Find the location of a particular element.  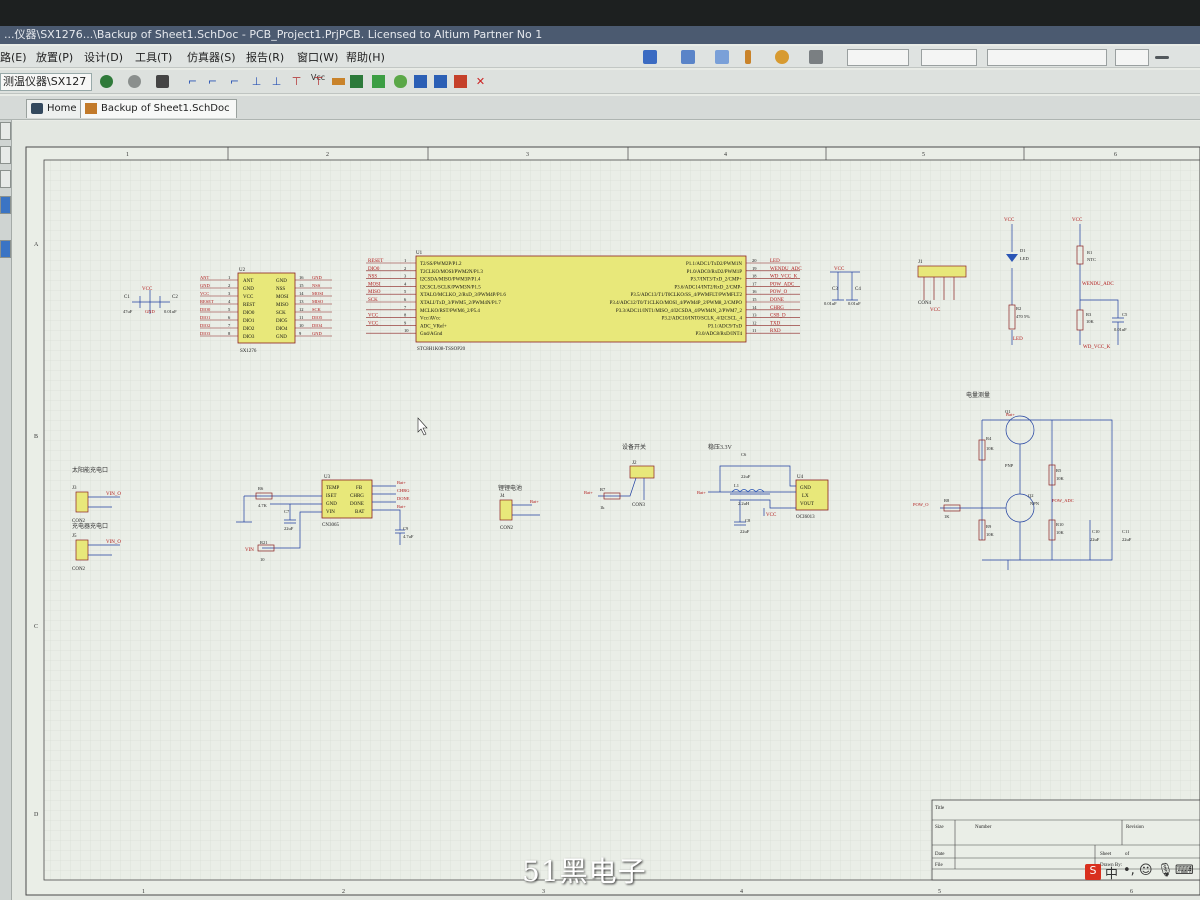

menu-place: 放置(P) is located at coordinates (54, 57).